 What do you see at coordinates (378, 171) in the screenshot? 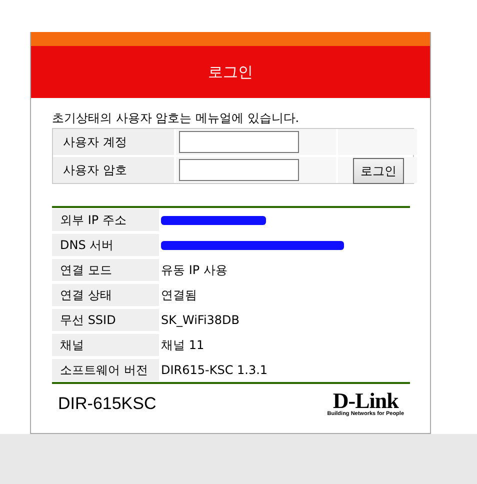
I see `login-button: 로그인` at bounding box center [378, 171].